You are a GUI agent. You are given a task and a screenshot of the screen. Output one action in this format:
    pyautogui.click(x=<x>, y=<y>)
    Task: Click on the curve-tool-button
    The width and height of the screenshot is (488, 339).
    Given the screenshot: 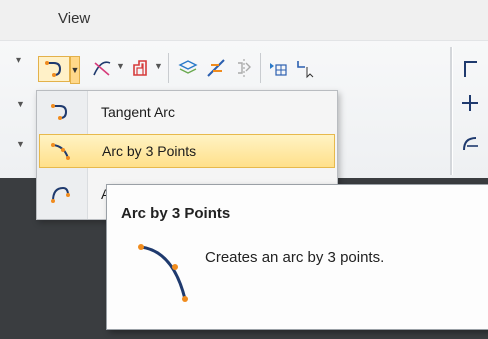 What is the action you would take?
    pyautogui.click(x=102, y=68)
    